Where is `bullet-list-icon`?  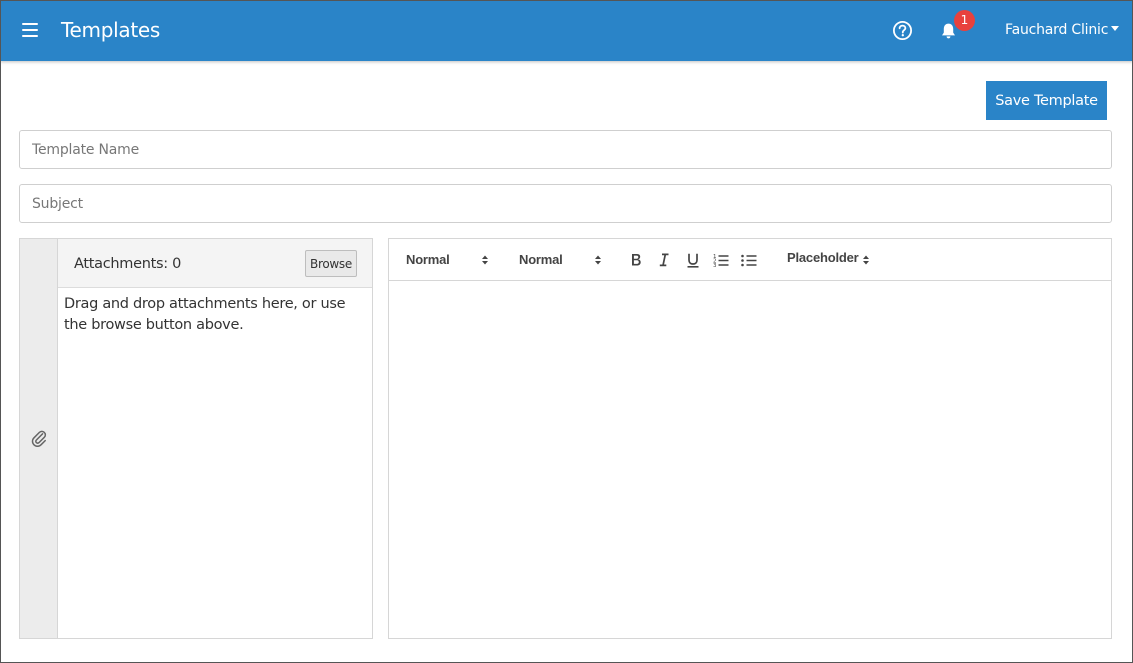 bullet-list-icon is located at coordinates (749, 260).